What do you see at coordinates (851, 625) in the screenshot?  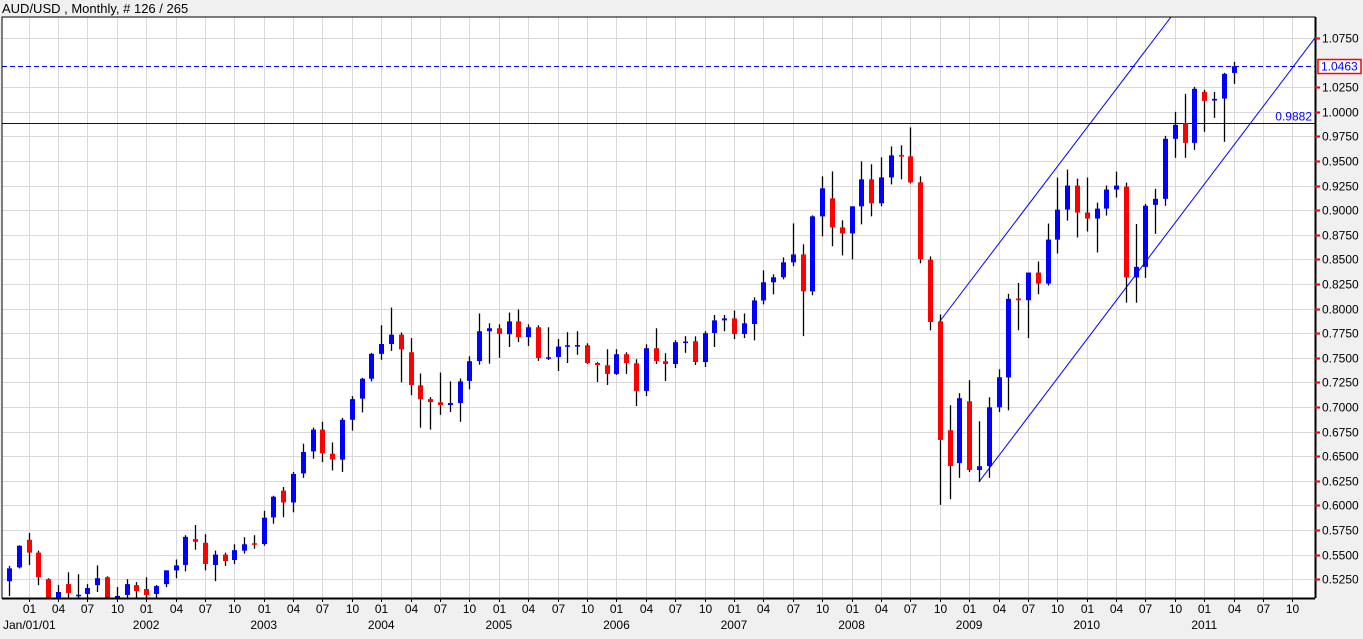 I see `year-label: 2008` at bounding box center [851, 625].